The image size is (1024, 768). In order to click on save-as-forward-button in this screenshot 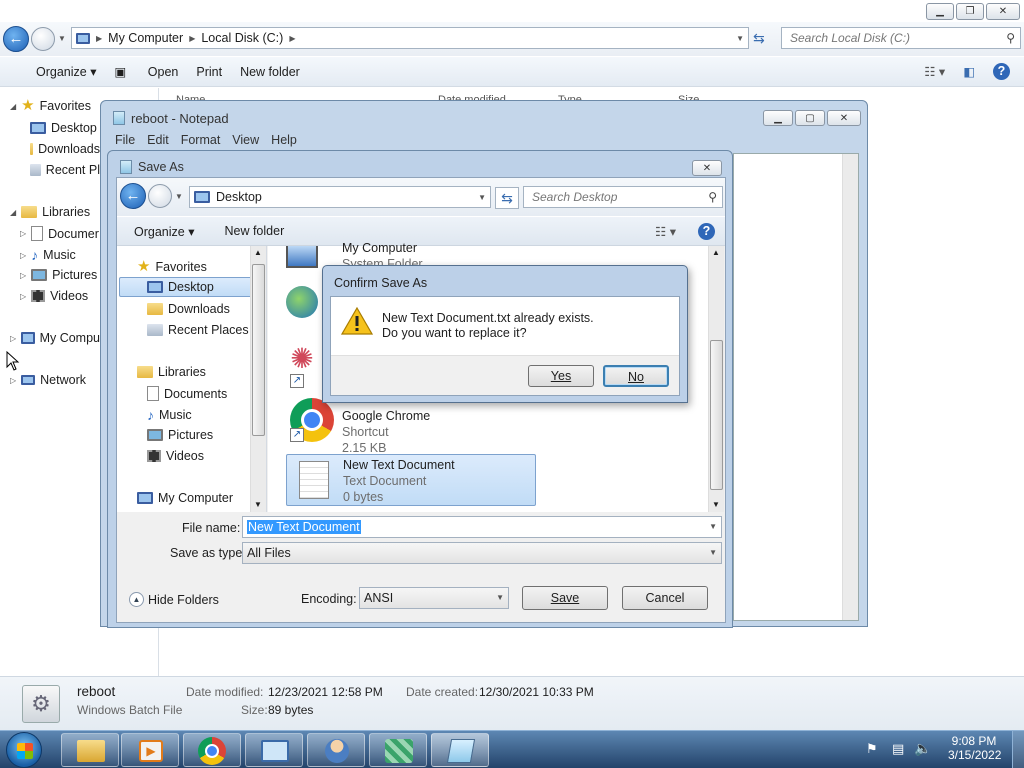, I will do `click(160, 196)`.